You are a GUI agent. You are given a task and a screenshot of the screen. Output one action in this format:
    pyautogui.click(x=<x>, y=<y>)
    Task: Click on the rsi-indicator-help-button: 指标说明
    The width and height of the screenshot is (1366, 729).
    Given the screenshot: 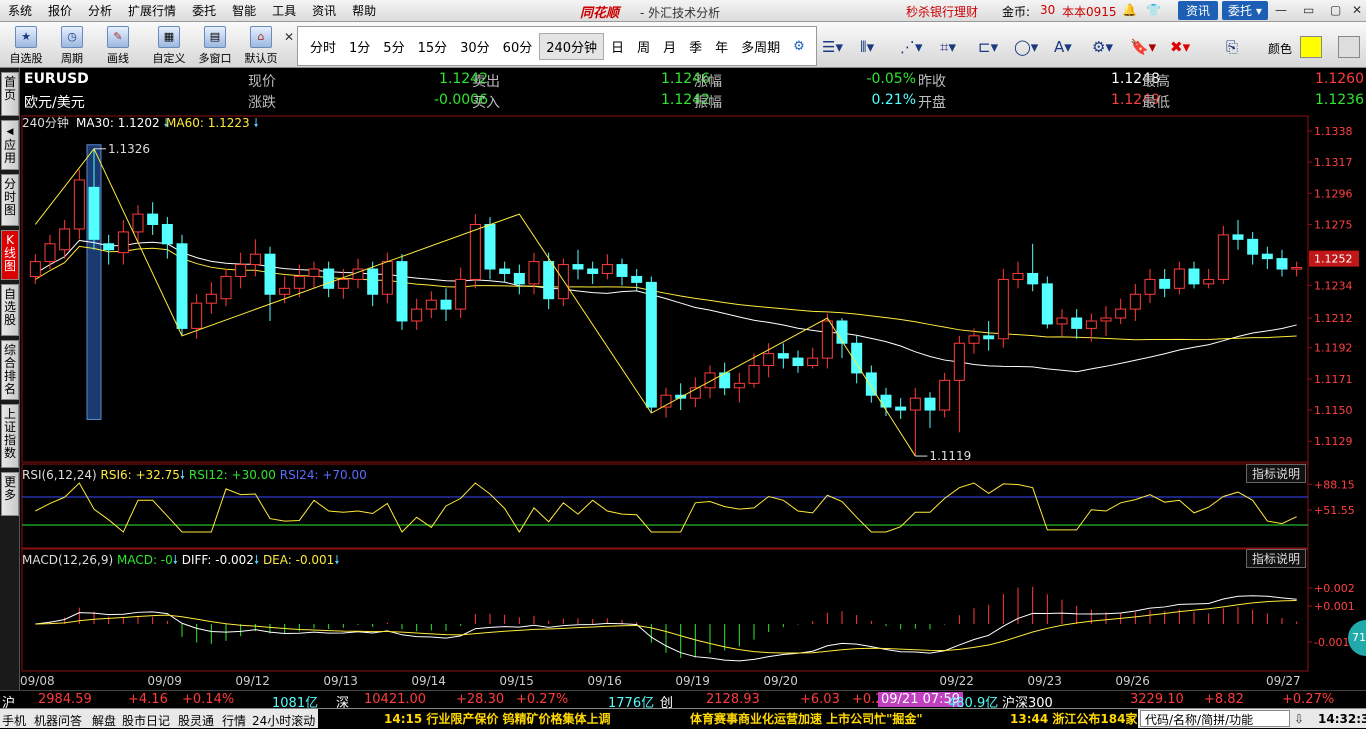 What is the action you would take?
    pyautogui.click(x=1276, y=473)
    